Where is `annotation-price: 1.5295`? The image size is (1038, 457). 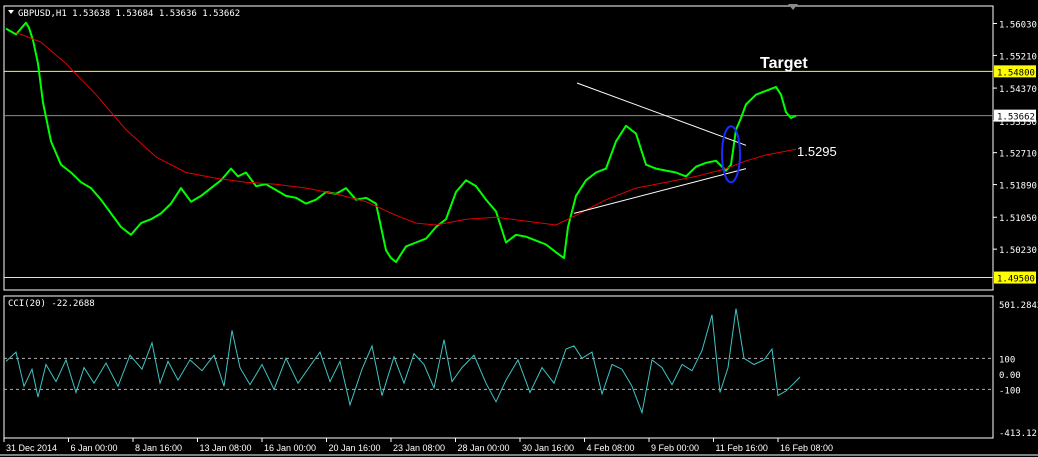 annotation-price: 1.5295 is located at coordinates (817, 151).